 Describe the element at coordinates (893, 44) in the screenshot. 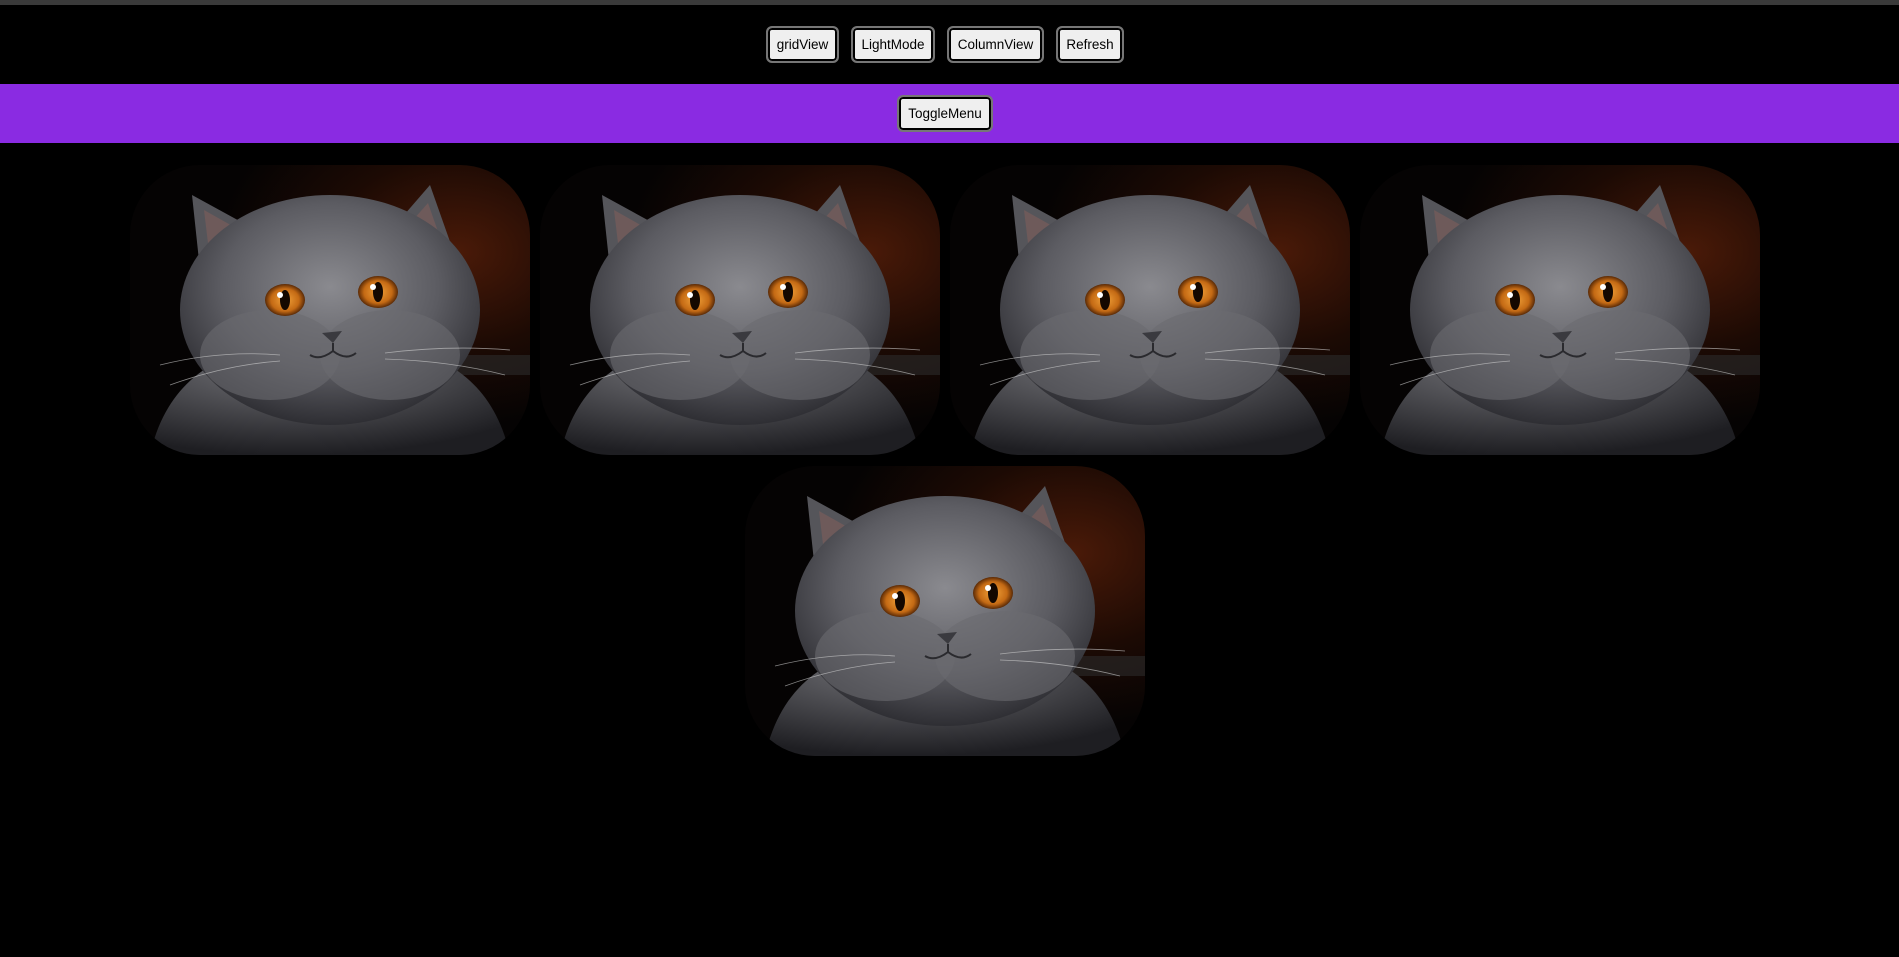

I see `light-mode-button: LightMode` at that location.